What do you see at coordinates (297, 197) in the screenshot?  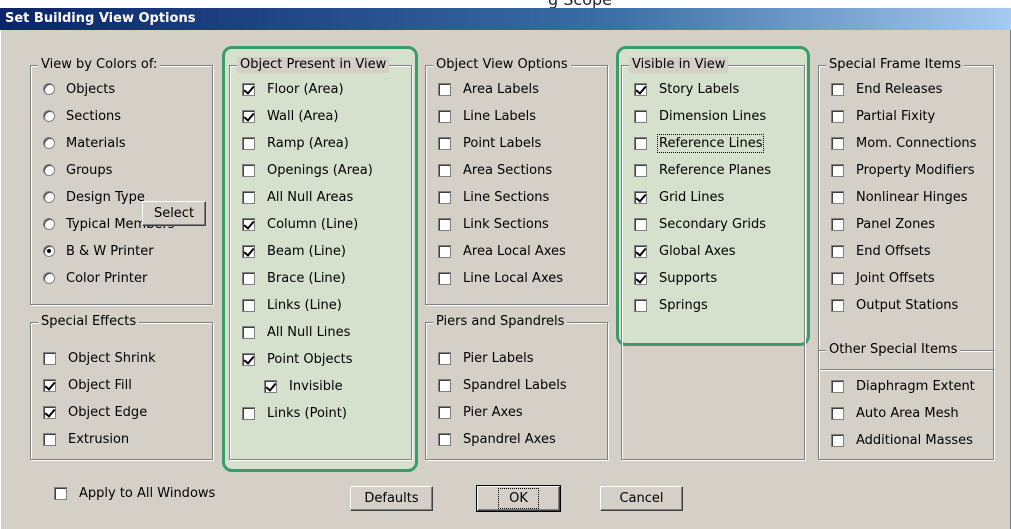 I see `checkbox-all-null-areas: All Null Areas` at bounding box center [297, 197].